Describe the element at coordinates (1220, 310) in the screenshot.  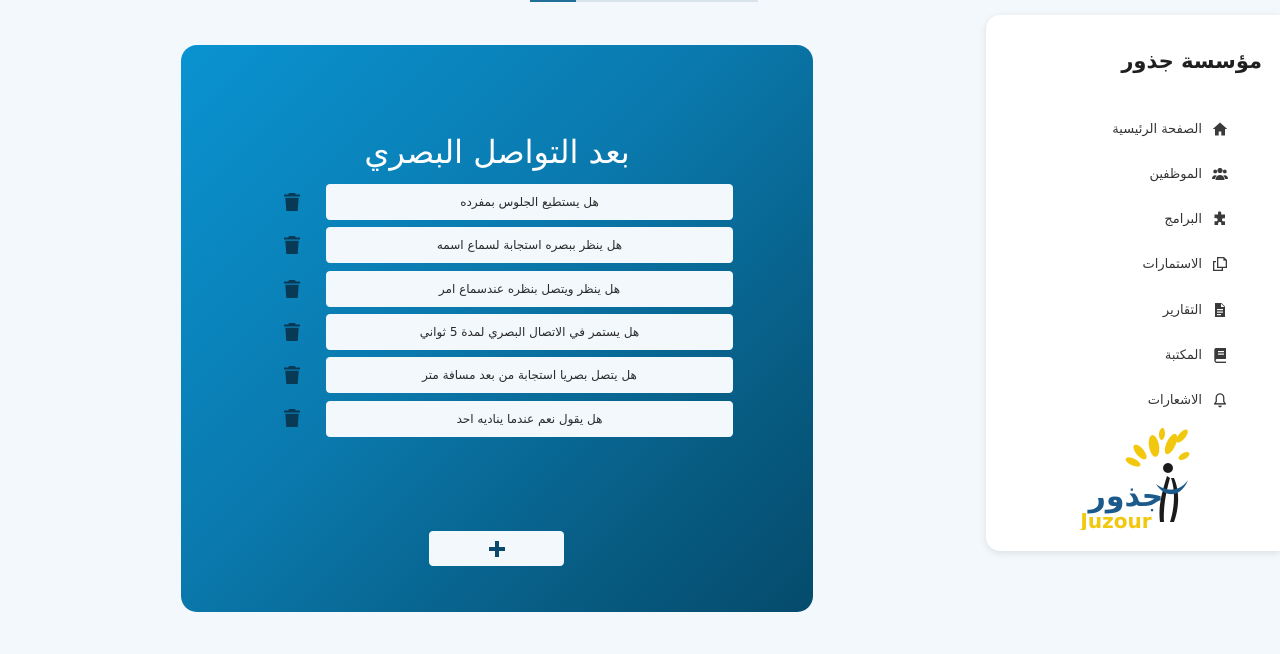
I see `file-report-icon` at that location.